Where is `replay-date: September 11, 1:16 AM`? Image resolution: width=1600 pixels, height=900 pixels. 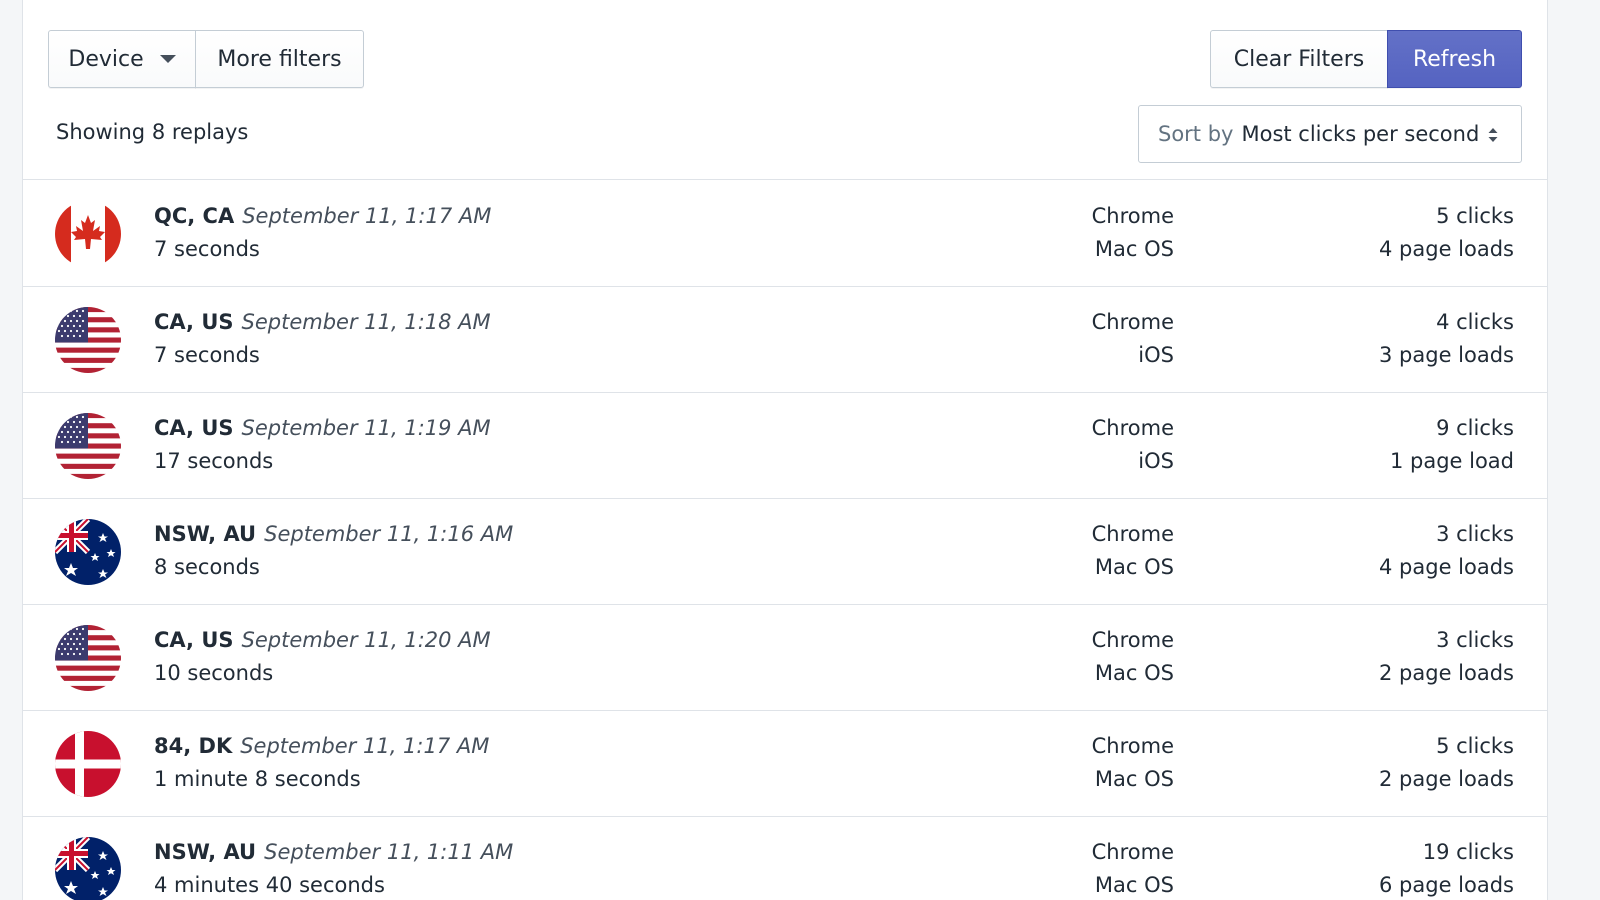 replay-date: September 11, 1:16 AM is located at coordinates (389, 534).